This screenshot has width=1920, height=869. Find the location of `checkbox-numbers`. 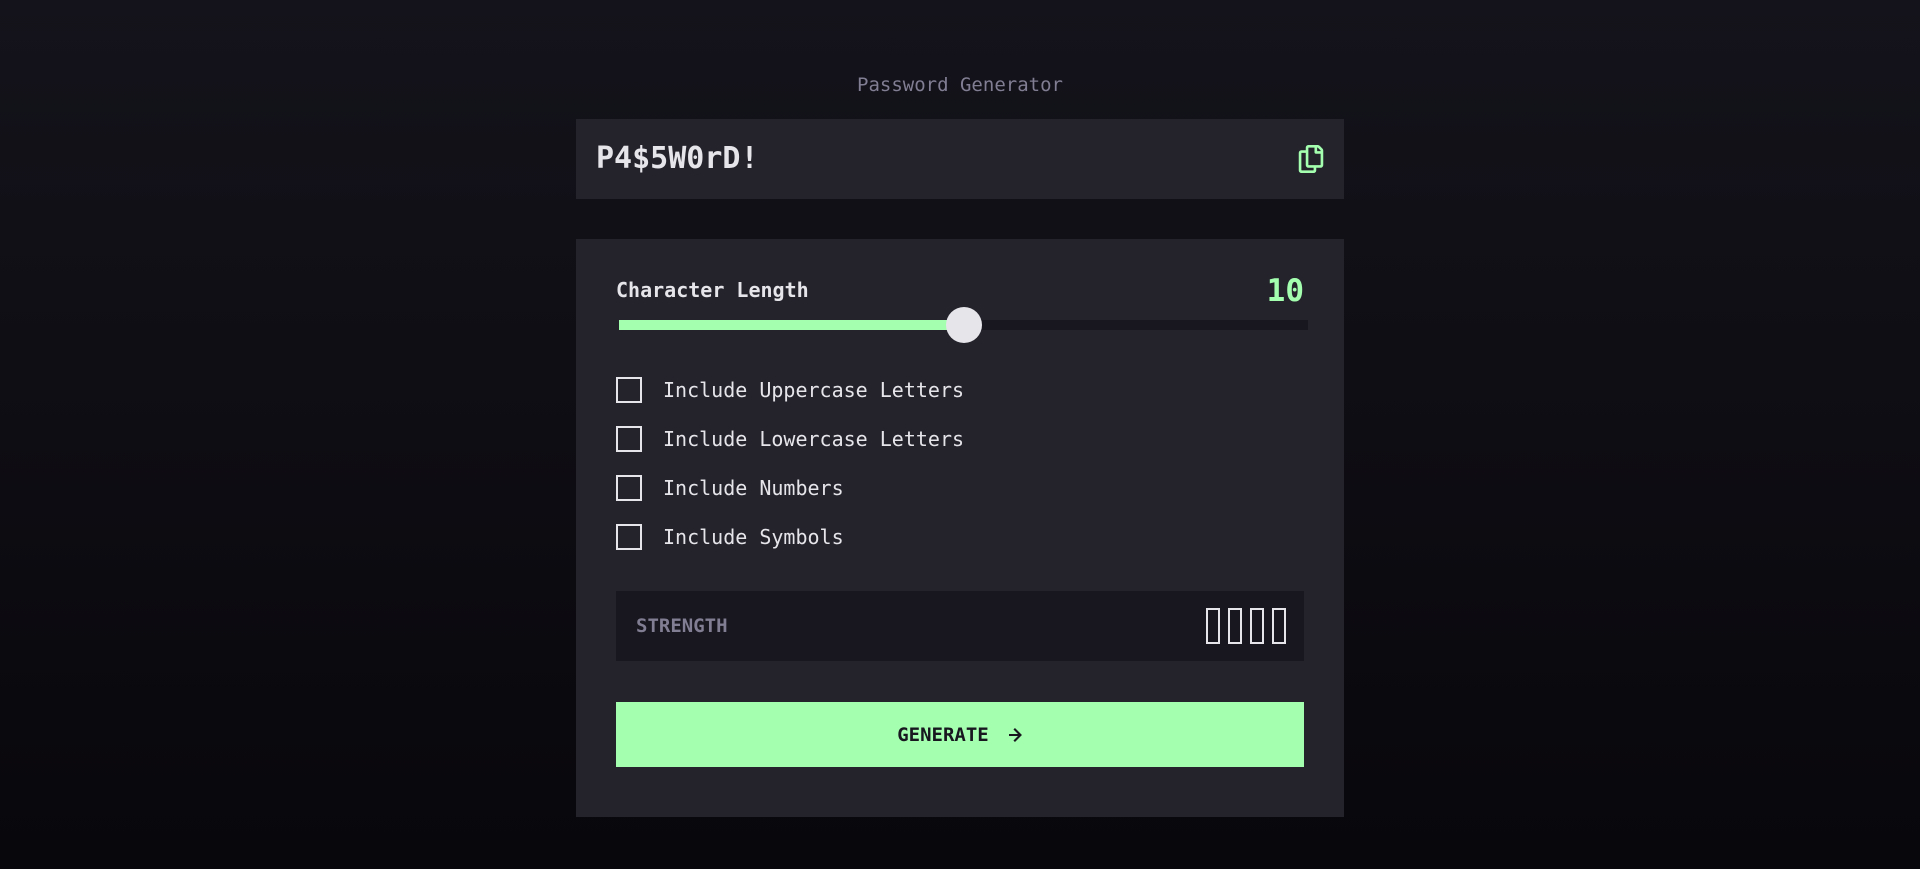

checkbox-numbers is located at coordinates (629, 488).